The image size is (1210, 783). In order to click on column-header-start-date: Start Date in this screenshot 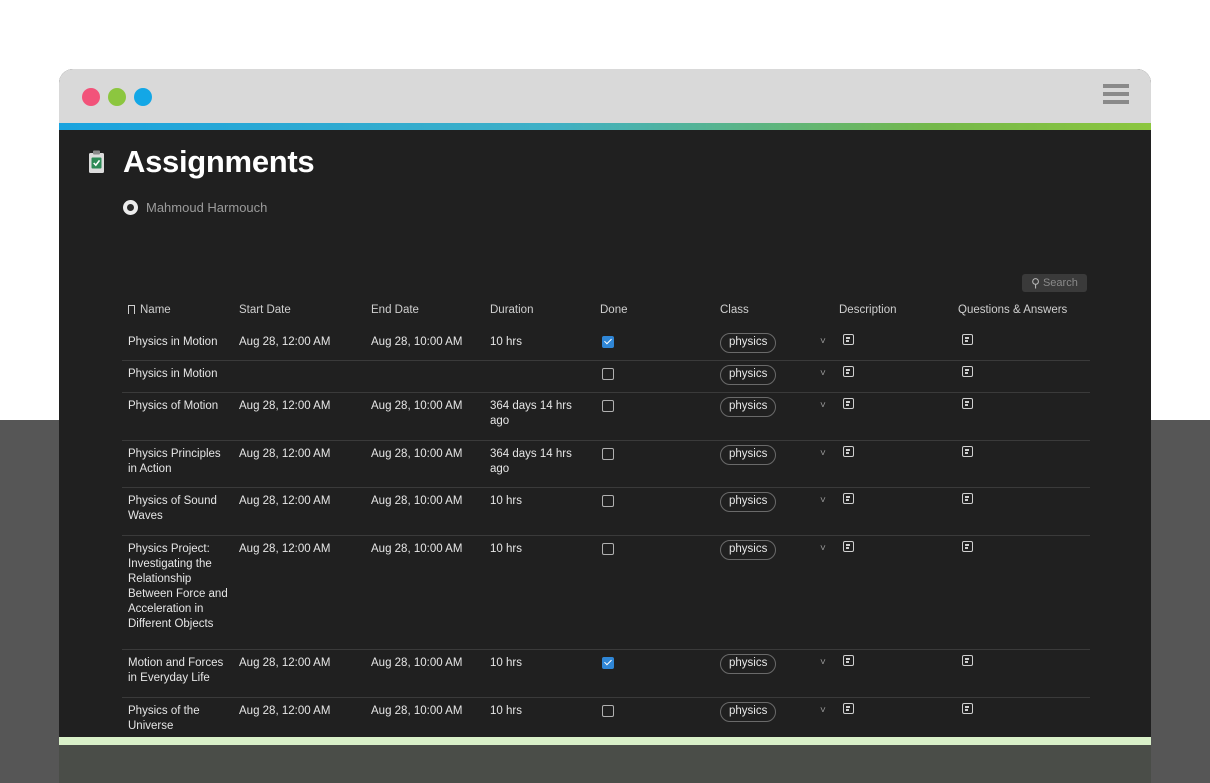, I will do `click(265, 310)`.